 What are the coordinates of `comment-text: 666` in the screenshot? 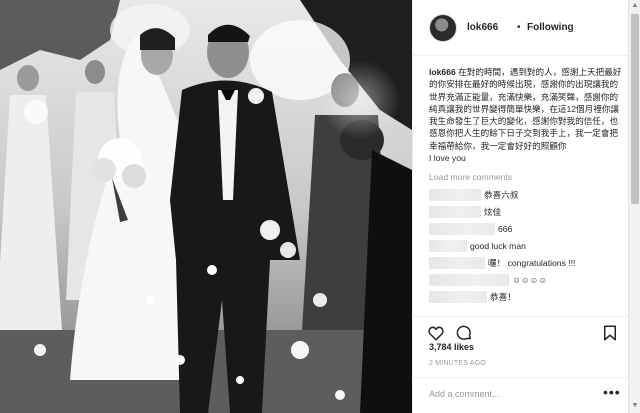 It's located at (505, 228).